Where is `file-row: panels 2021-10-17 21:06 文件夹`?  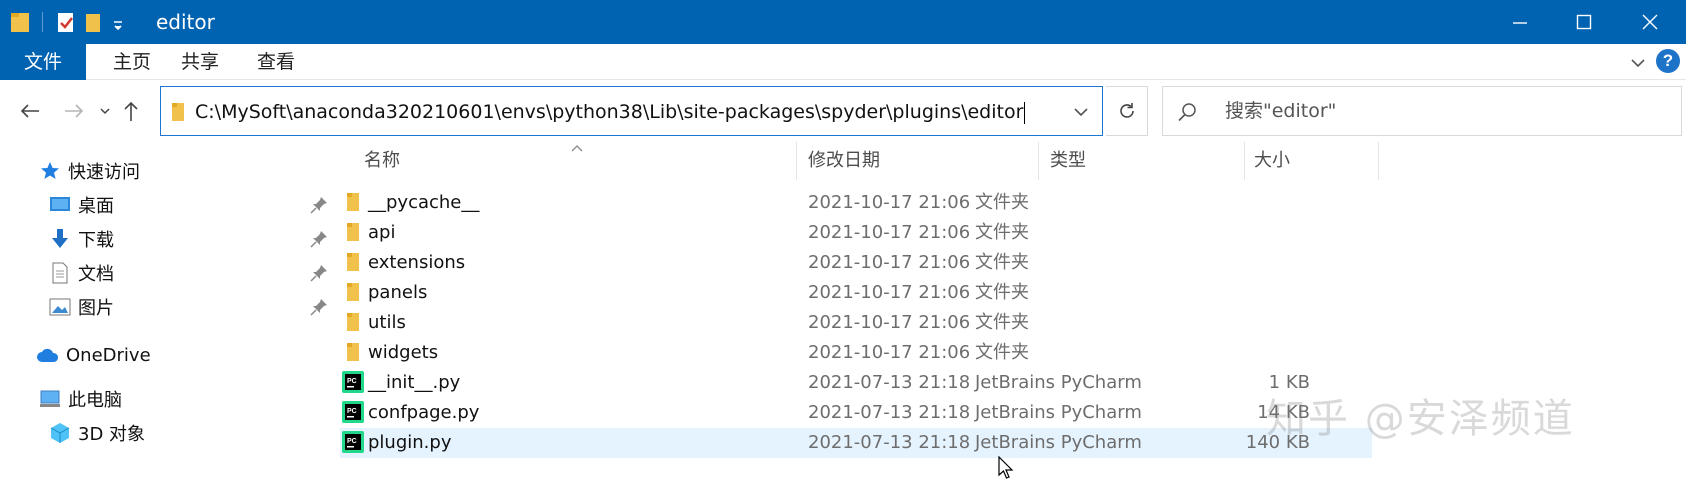
file-row: panels 2021-10-17 21:06 文件夹 is located at coordinates (856, 293).